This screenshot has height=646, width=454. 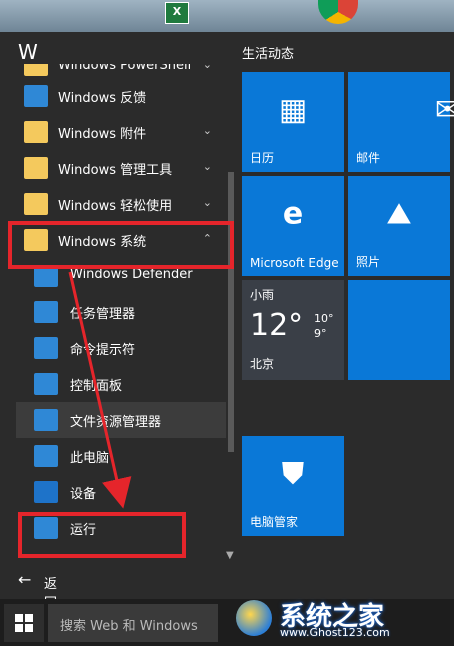 I want to click on guide-arrow-line, so click(x=100, y=390).